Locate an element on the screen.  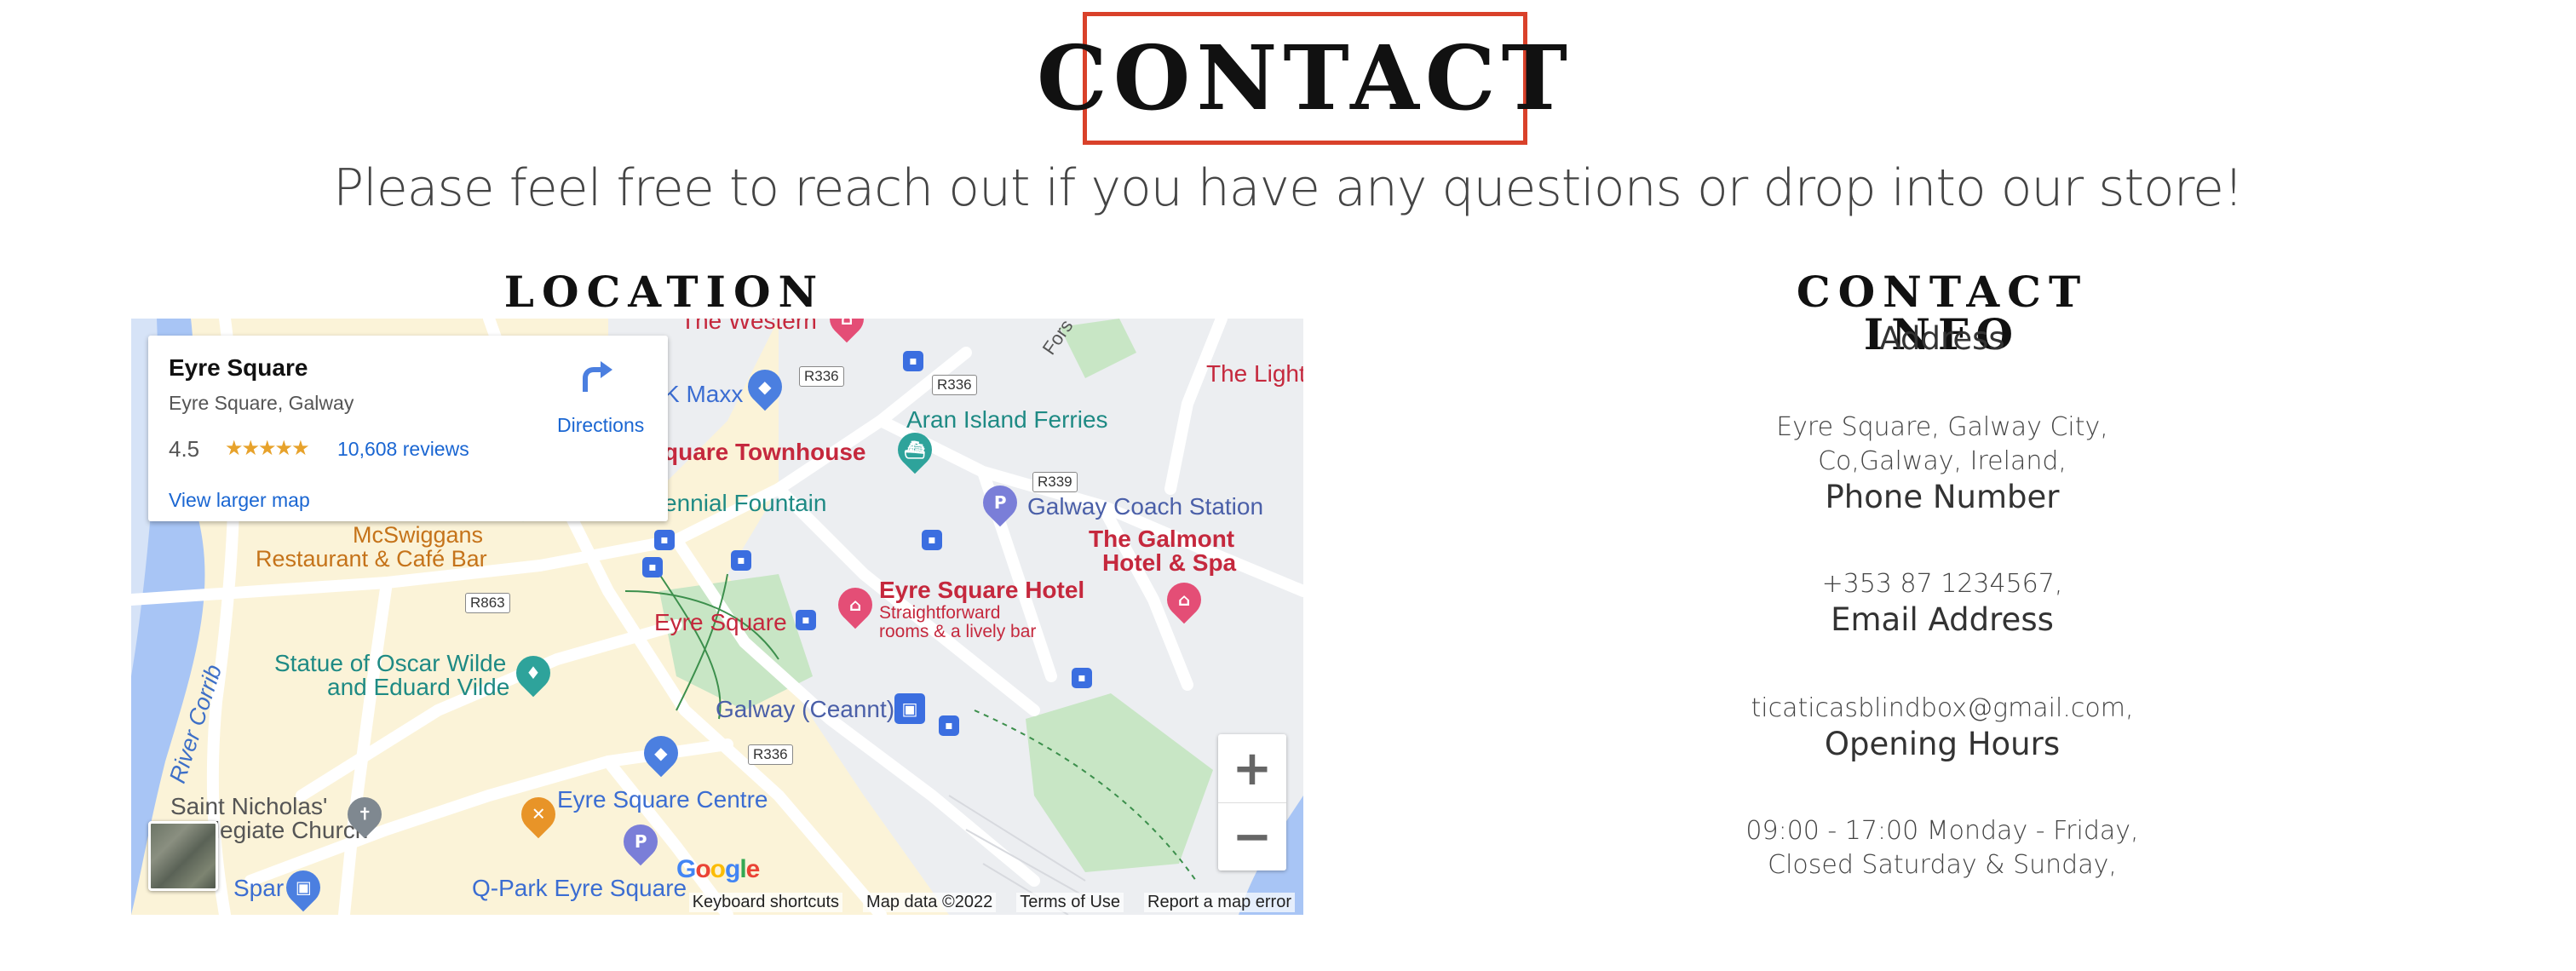
map-label-statue-line2: and Eduard Vilde is located at coordinates (419, 687).